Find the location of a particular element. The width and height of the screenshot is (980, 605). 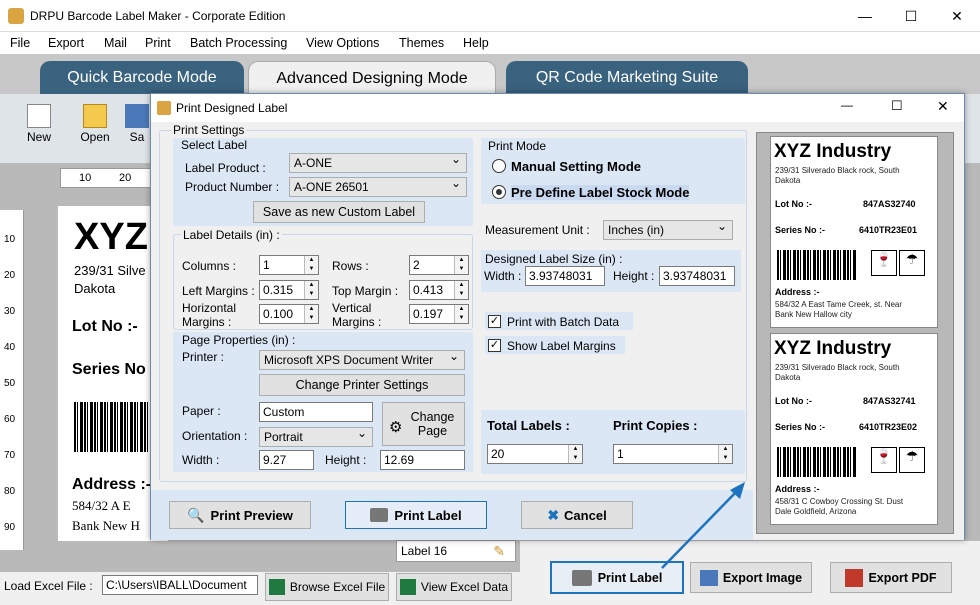

open-button: Open is located at coordinates (95, 124).